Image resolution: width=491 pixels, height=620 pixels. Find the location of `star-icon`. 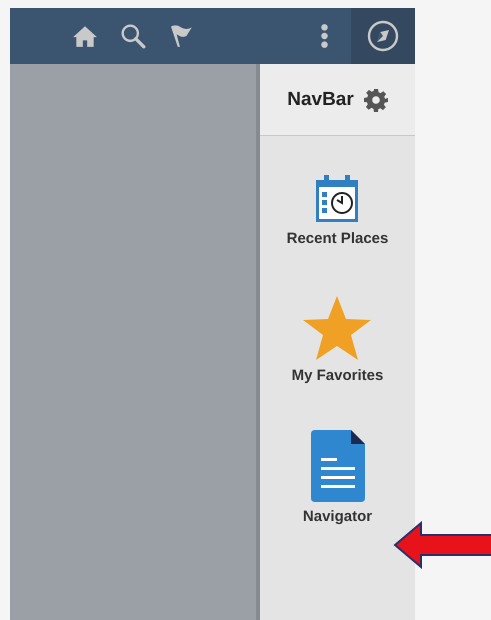

star-icon is located at coordinates (337, 328).